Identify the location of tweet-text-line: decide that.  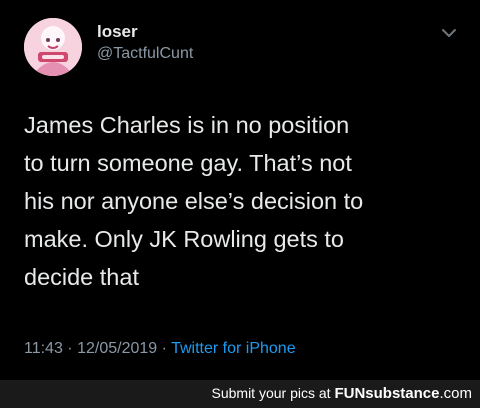
(81, 277).